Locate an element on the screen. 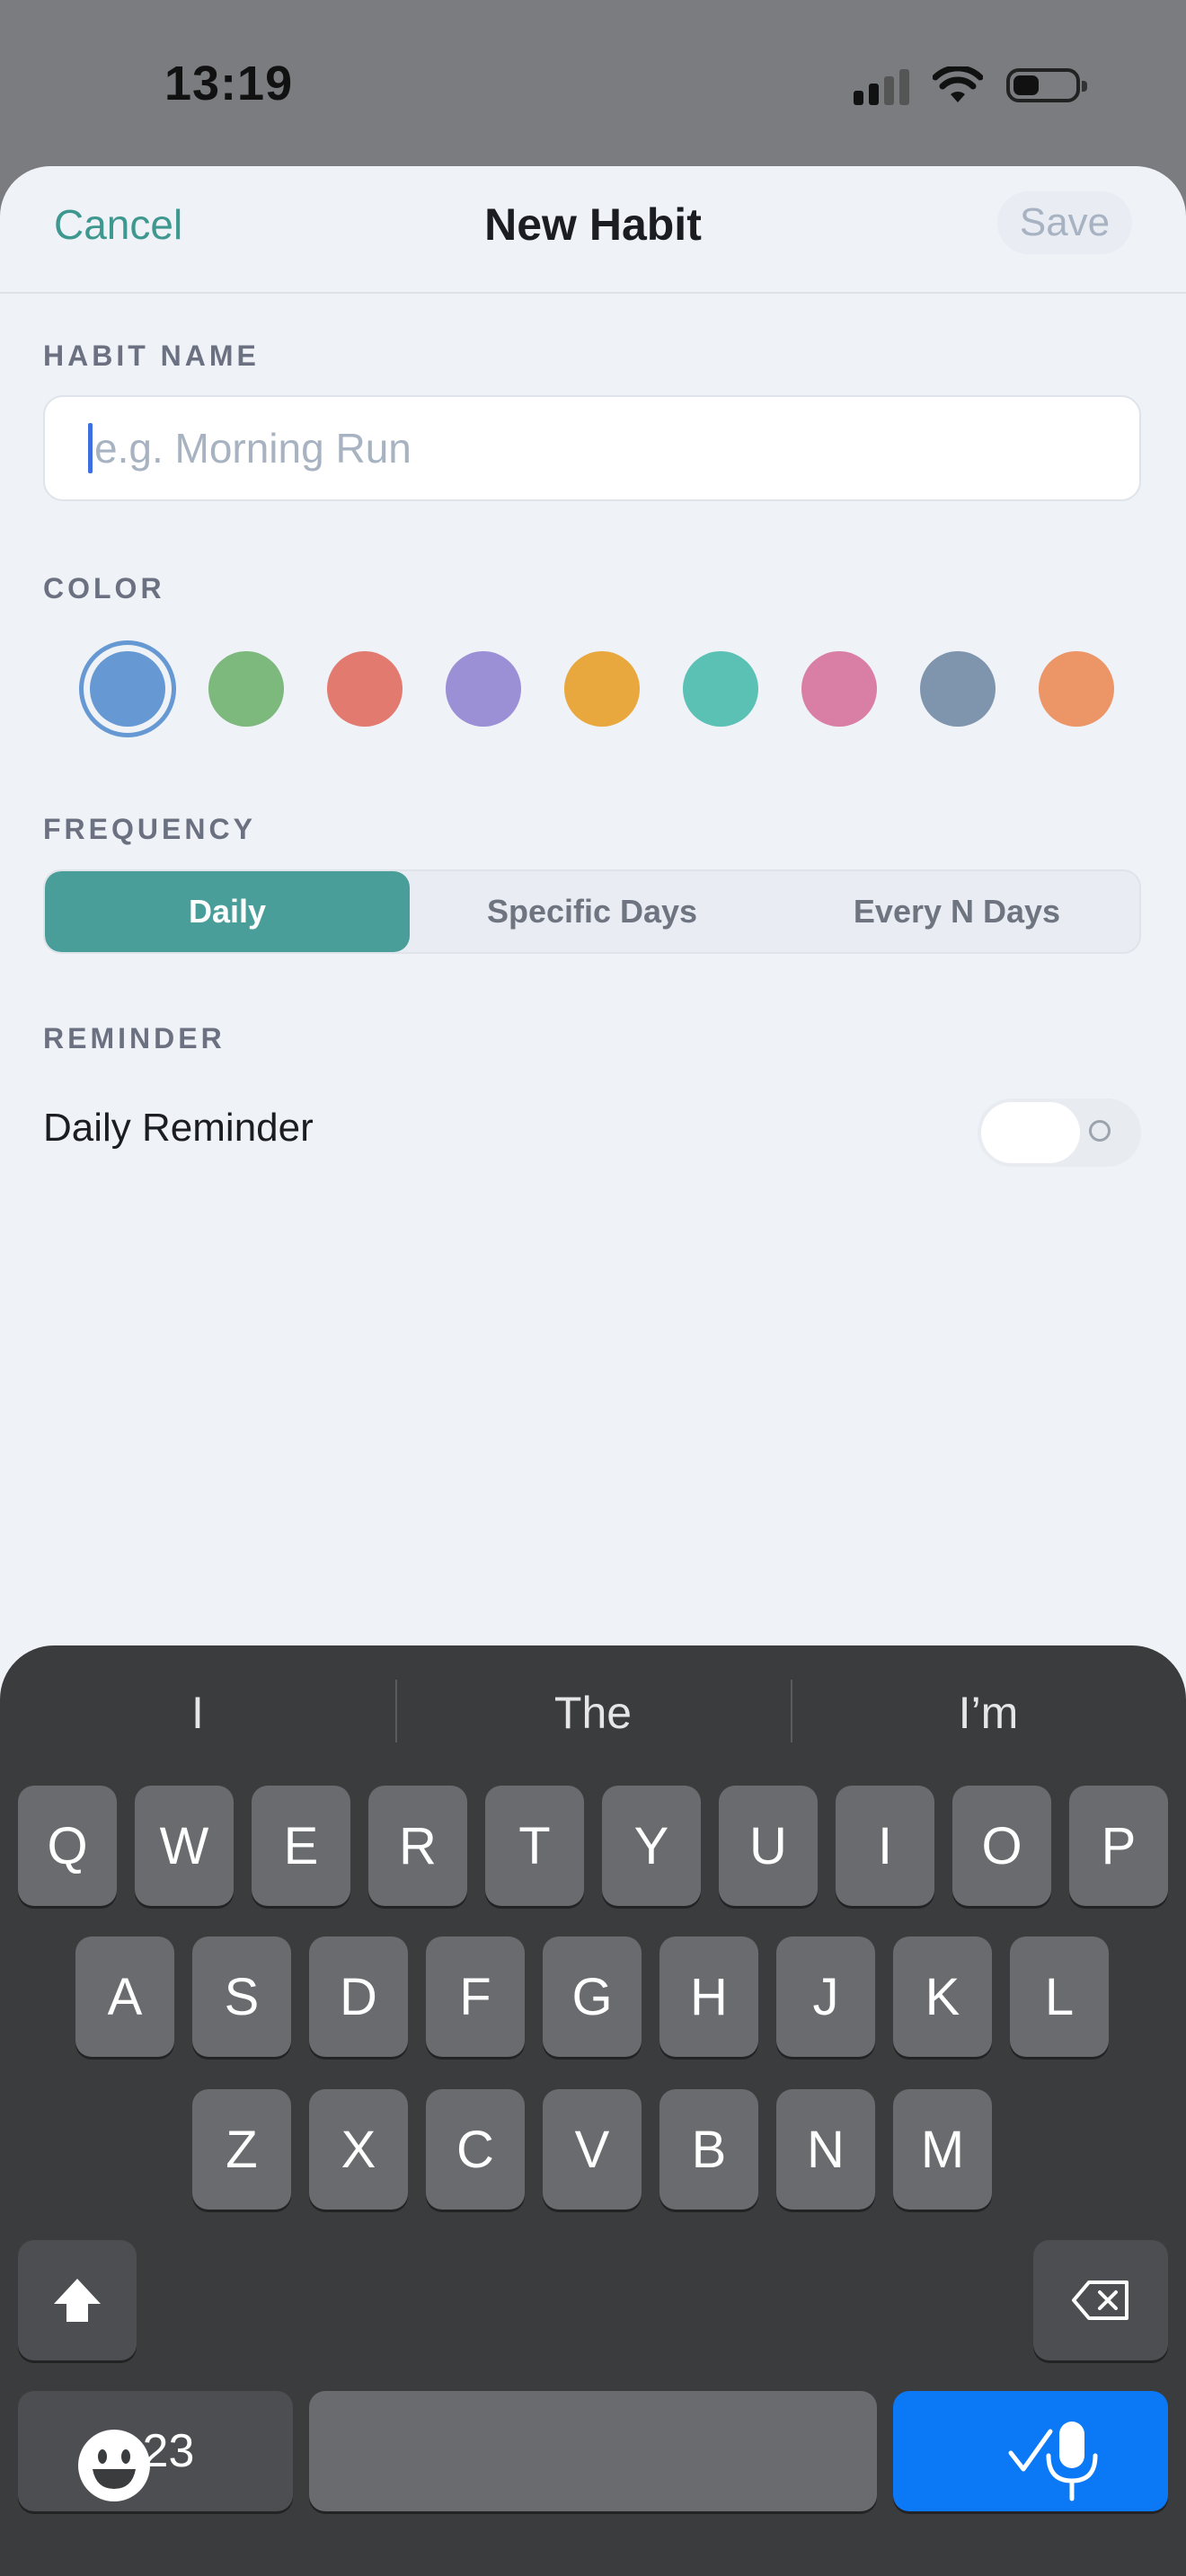  status-bar: 13:19 is located at coordinates (593, 85).